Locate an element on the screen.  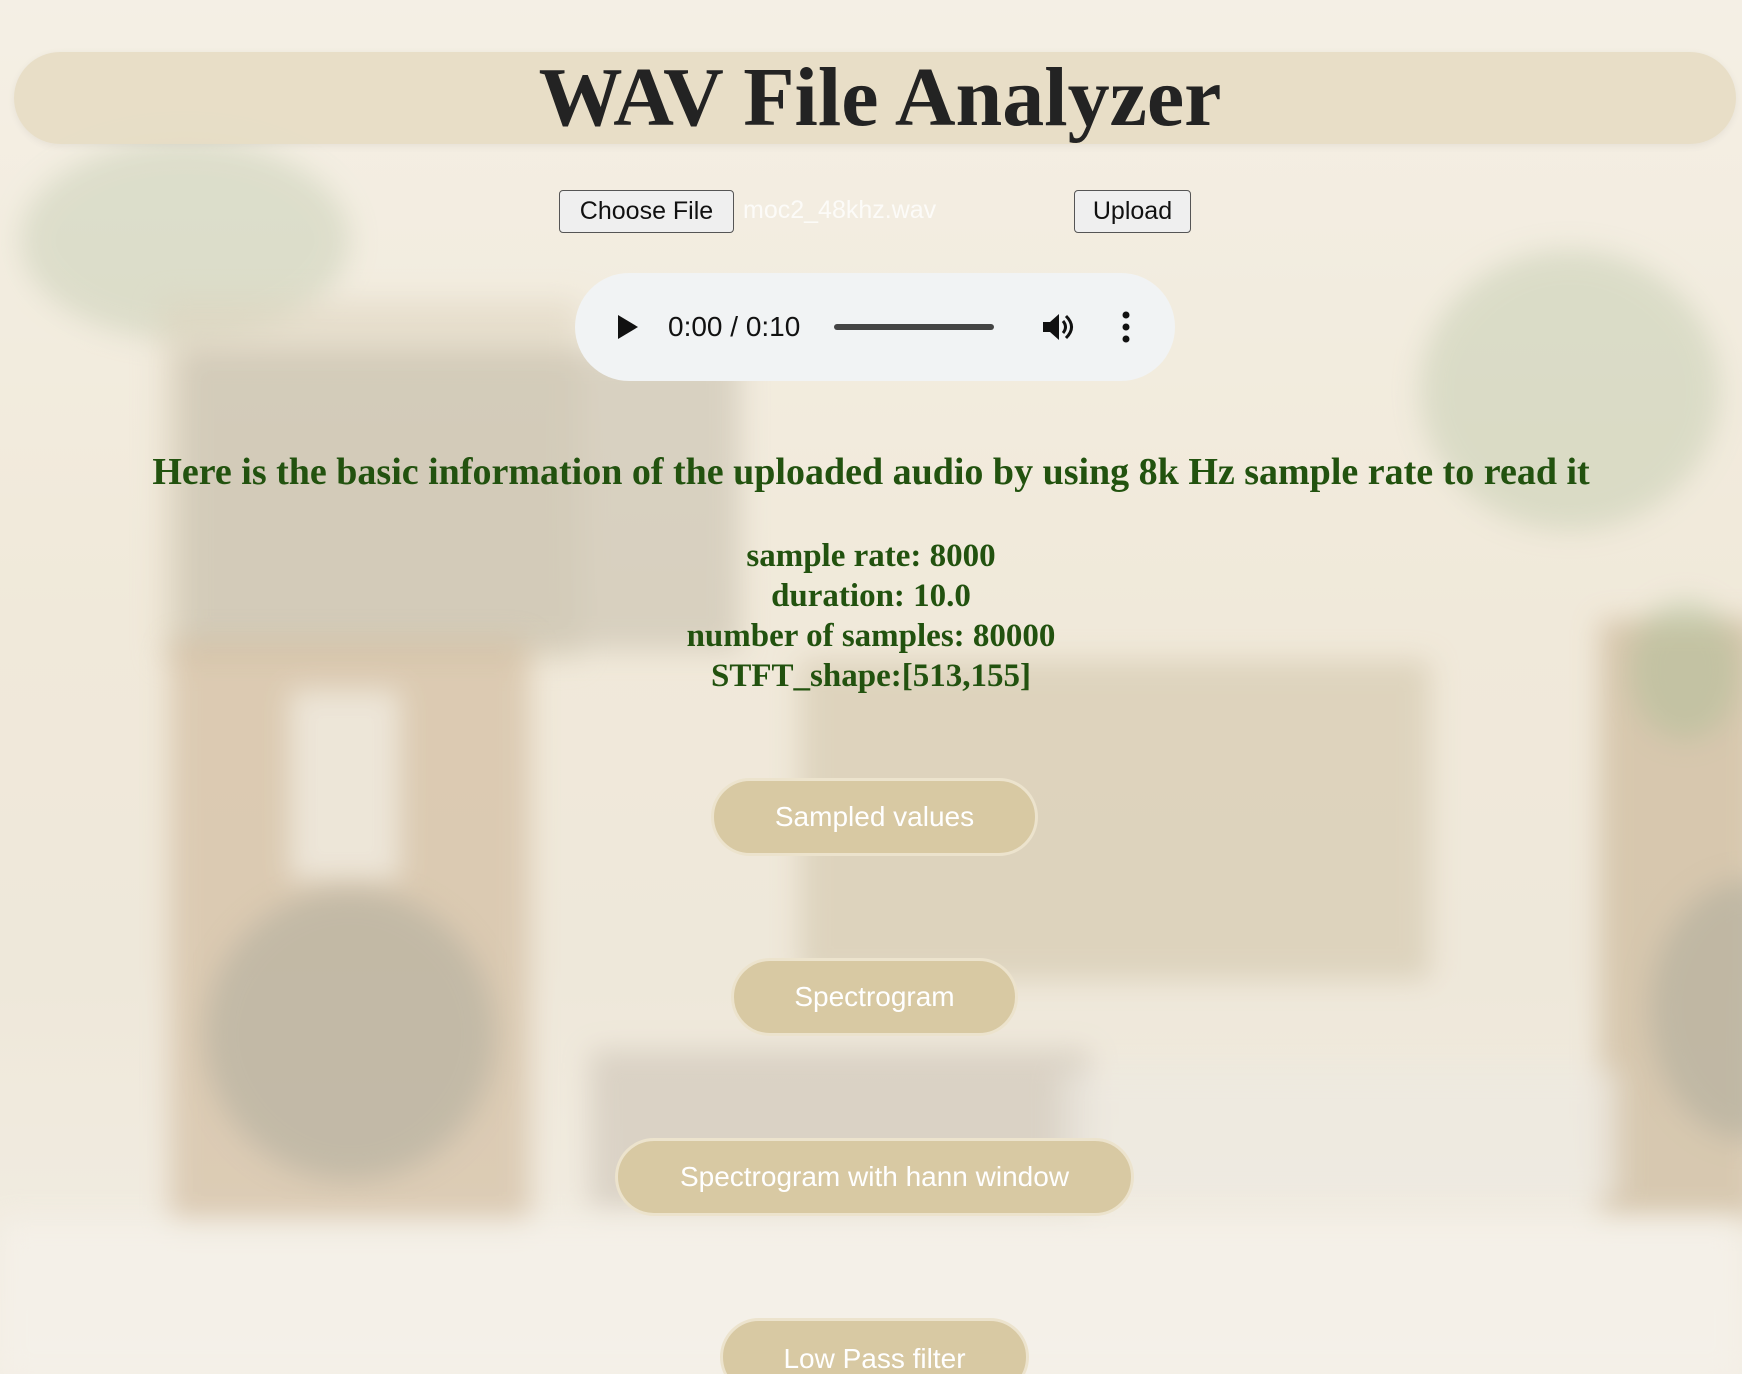
num-samples-text: number of samples: 80000 is located at coordinates (871, 636).